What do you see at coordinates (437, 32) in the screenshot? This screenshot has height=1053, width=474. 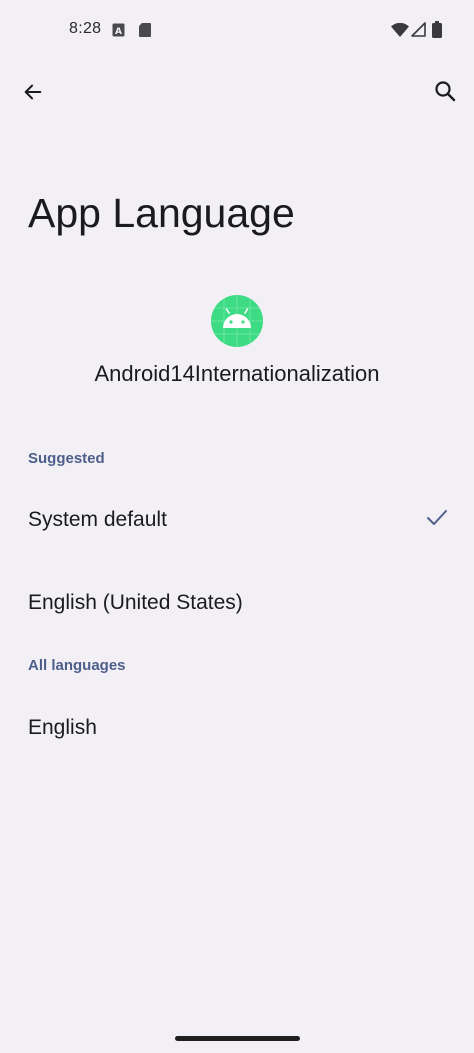 I see `battery-icon` at bounding box center [437, 32].